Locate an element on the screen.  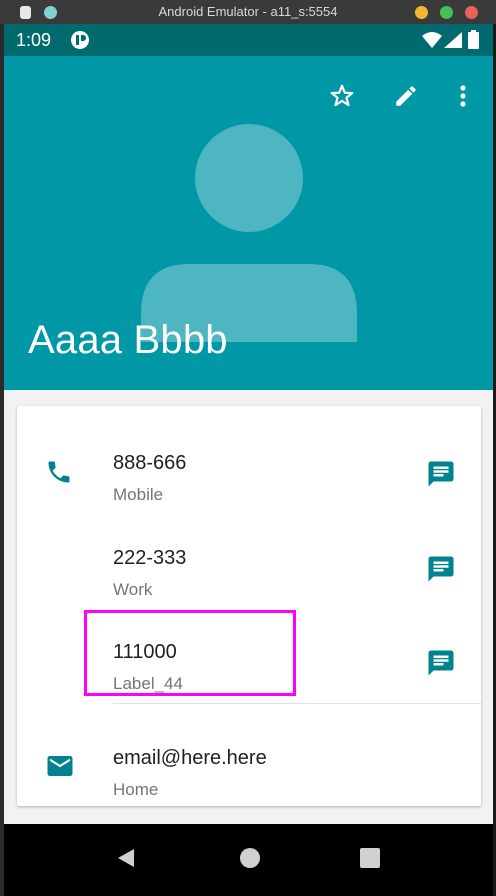
more-vert-icon is located at coordinates (463, 98).